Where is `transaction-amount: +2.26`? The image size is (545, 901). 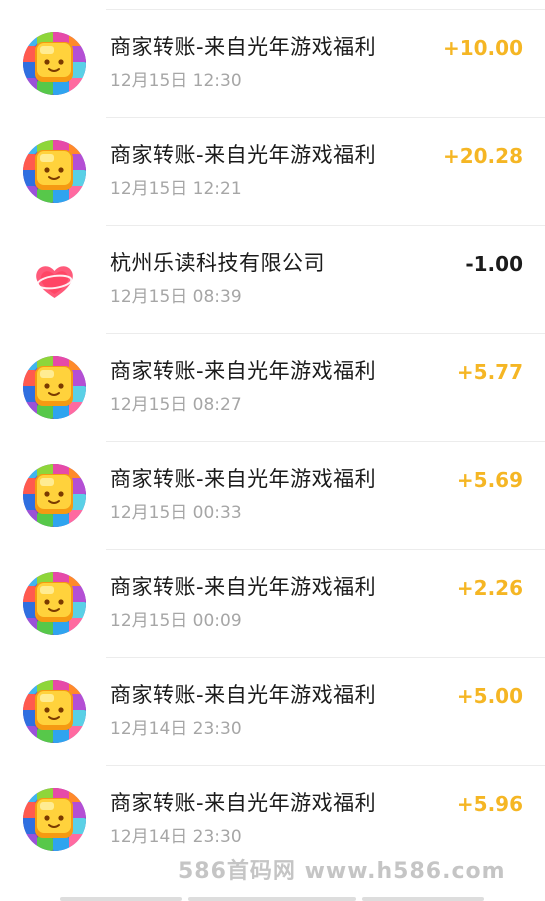
transaction-amount: +2.26 is located at coordinates (489, 588).